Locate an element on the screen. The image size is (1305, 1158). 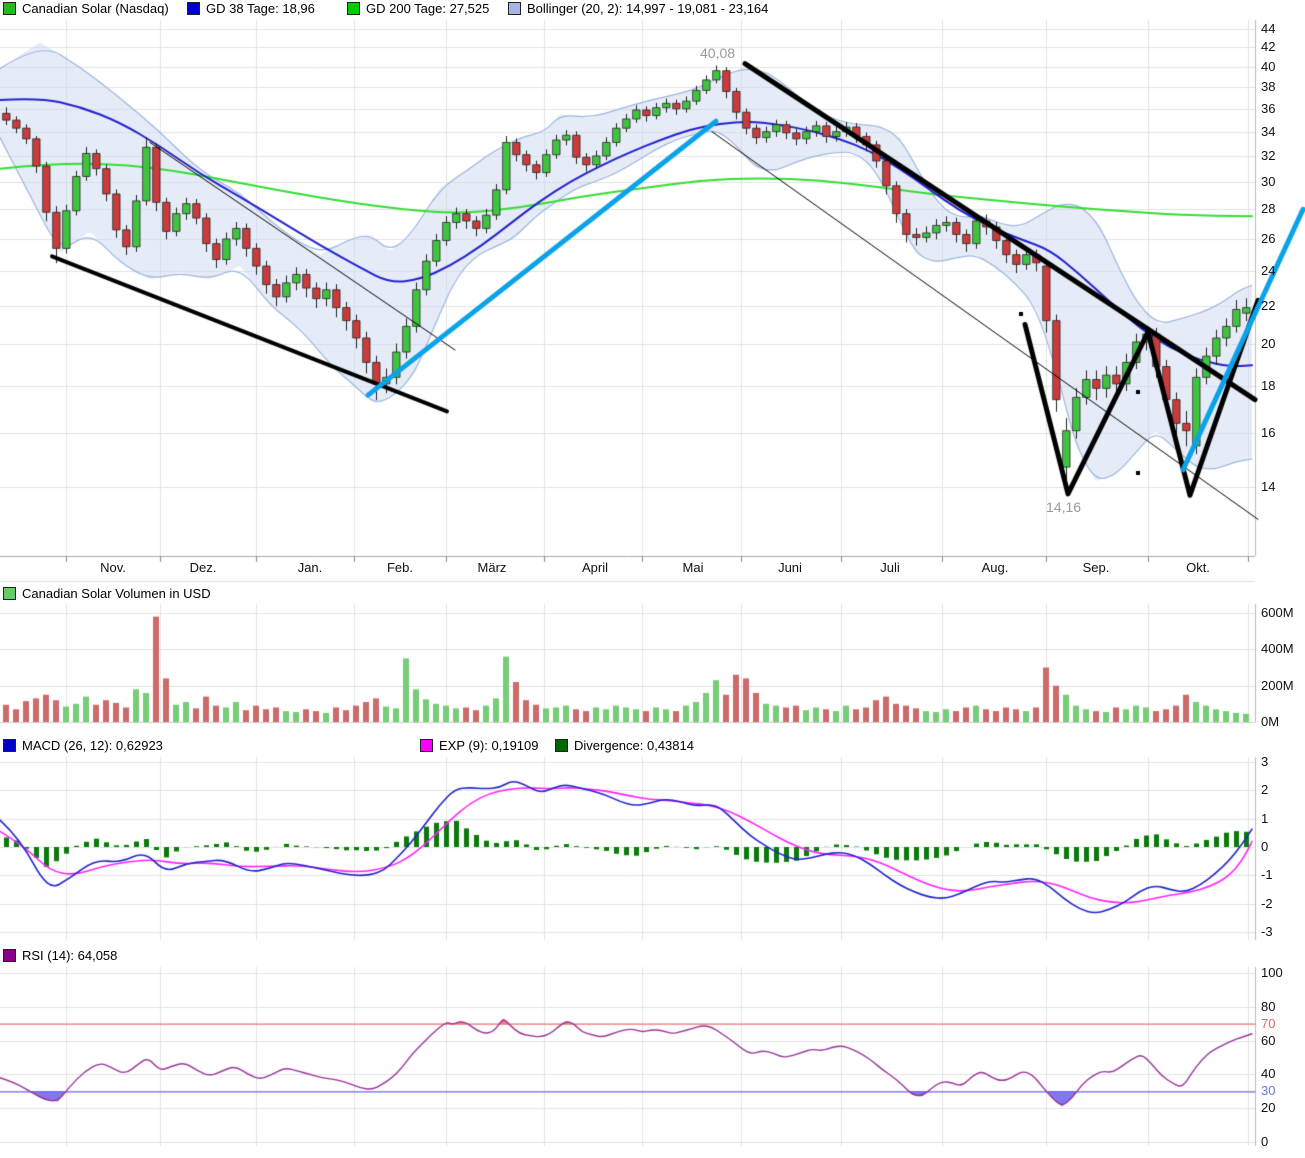
series-label: Canadian Solar (Nasdaq) is located at coordinates (95, 8).